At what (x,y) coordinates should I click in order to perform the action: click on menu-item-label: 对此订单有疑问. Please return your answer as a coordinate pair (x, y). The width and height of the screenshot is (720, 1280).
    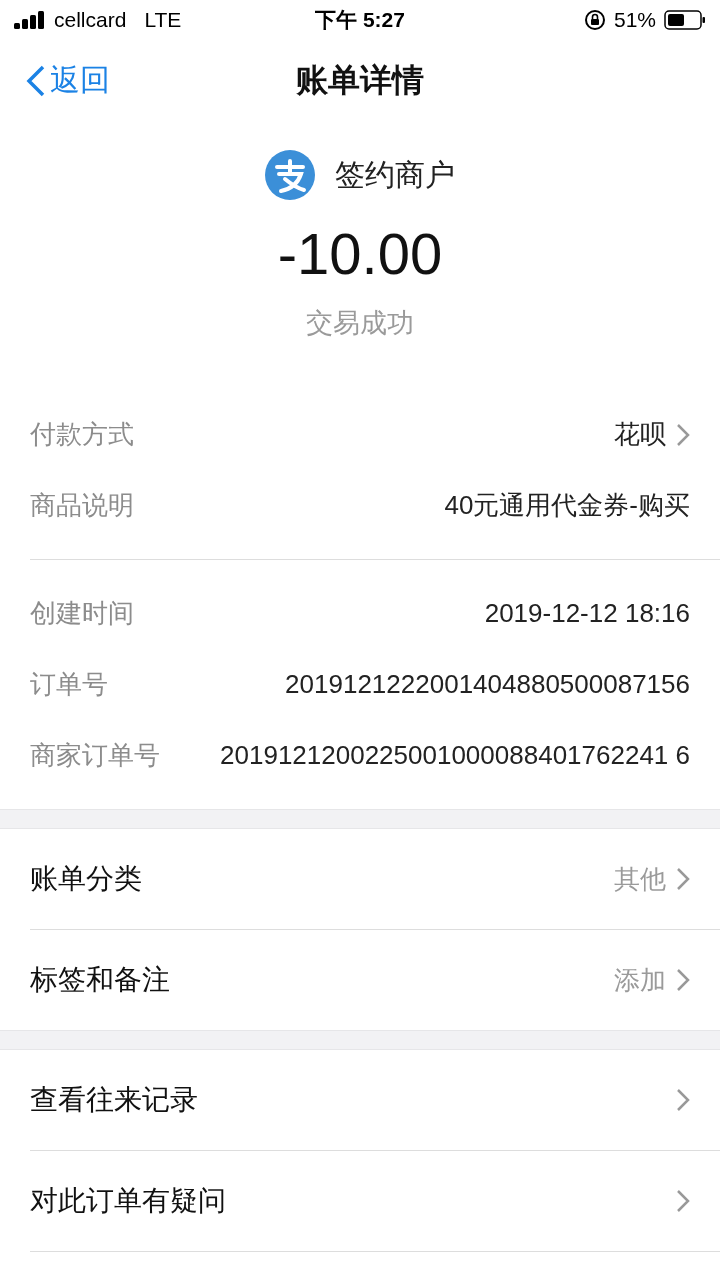
    Looking at the image, I should click on (128, 1201).